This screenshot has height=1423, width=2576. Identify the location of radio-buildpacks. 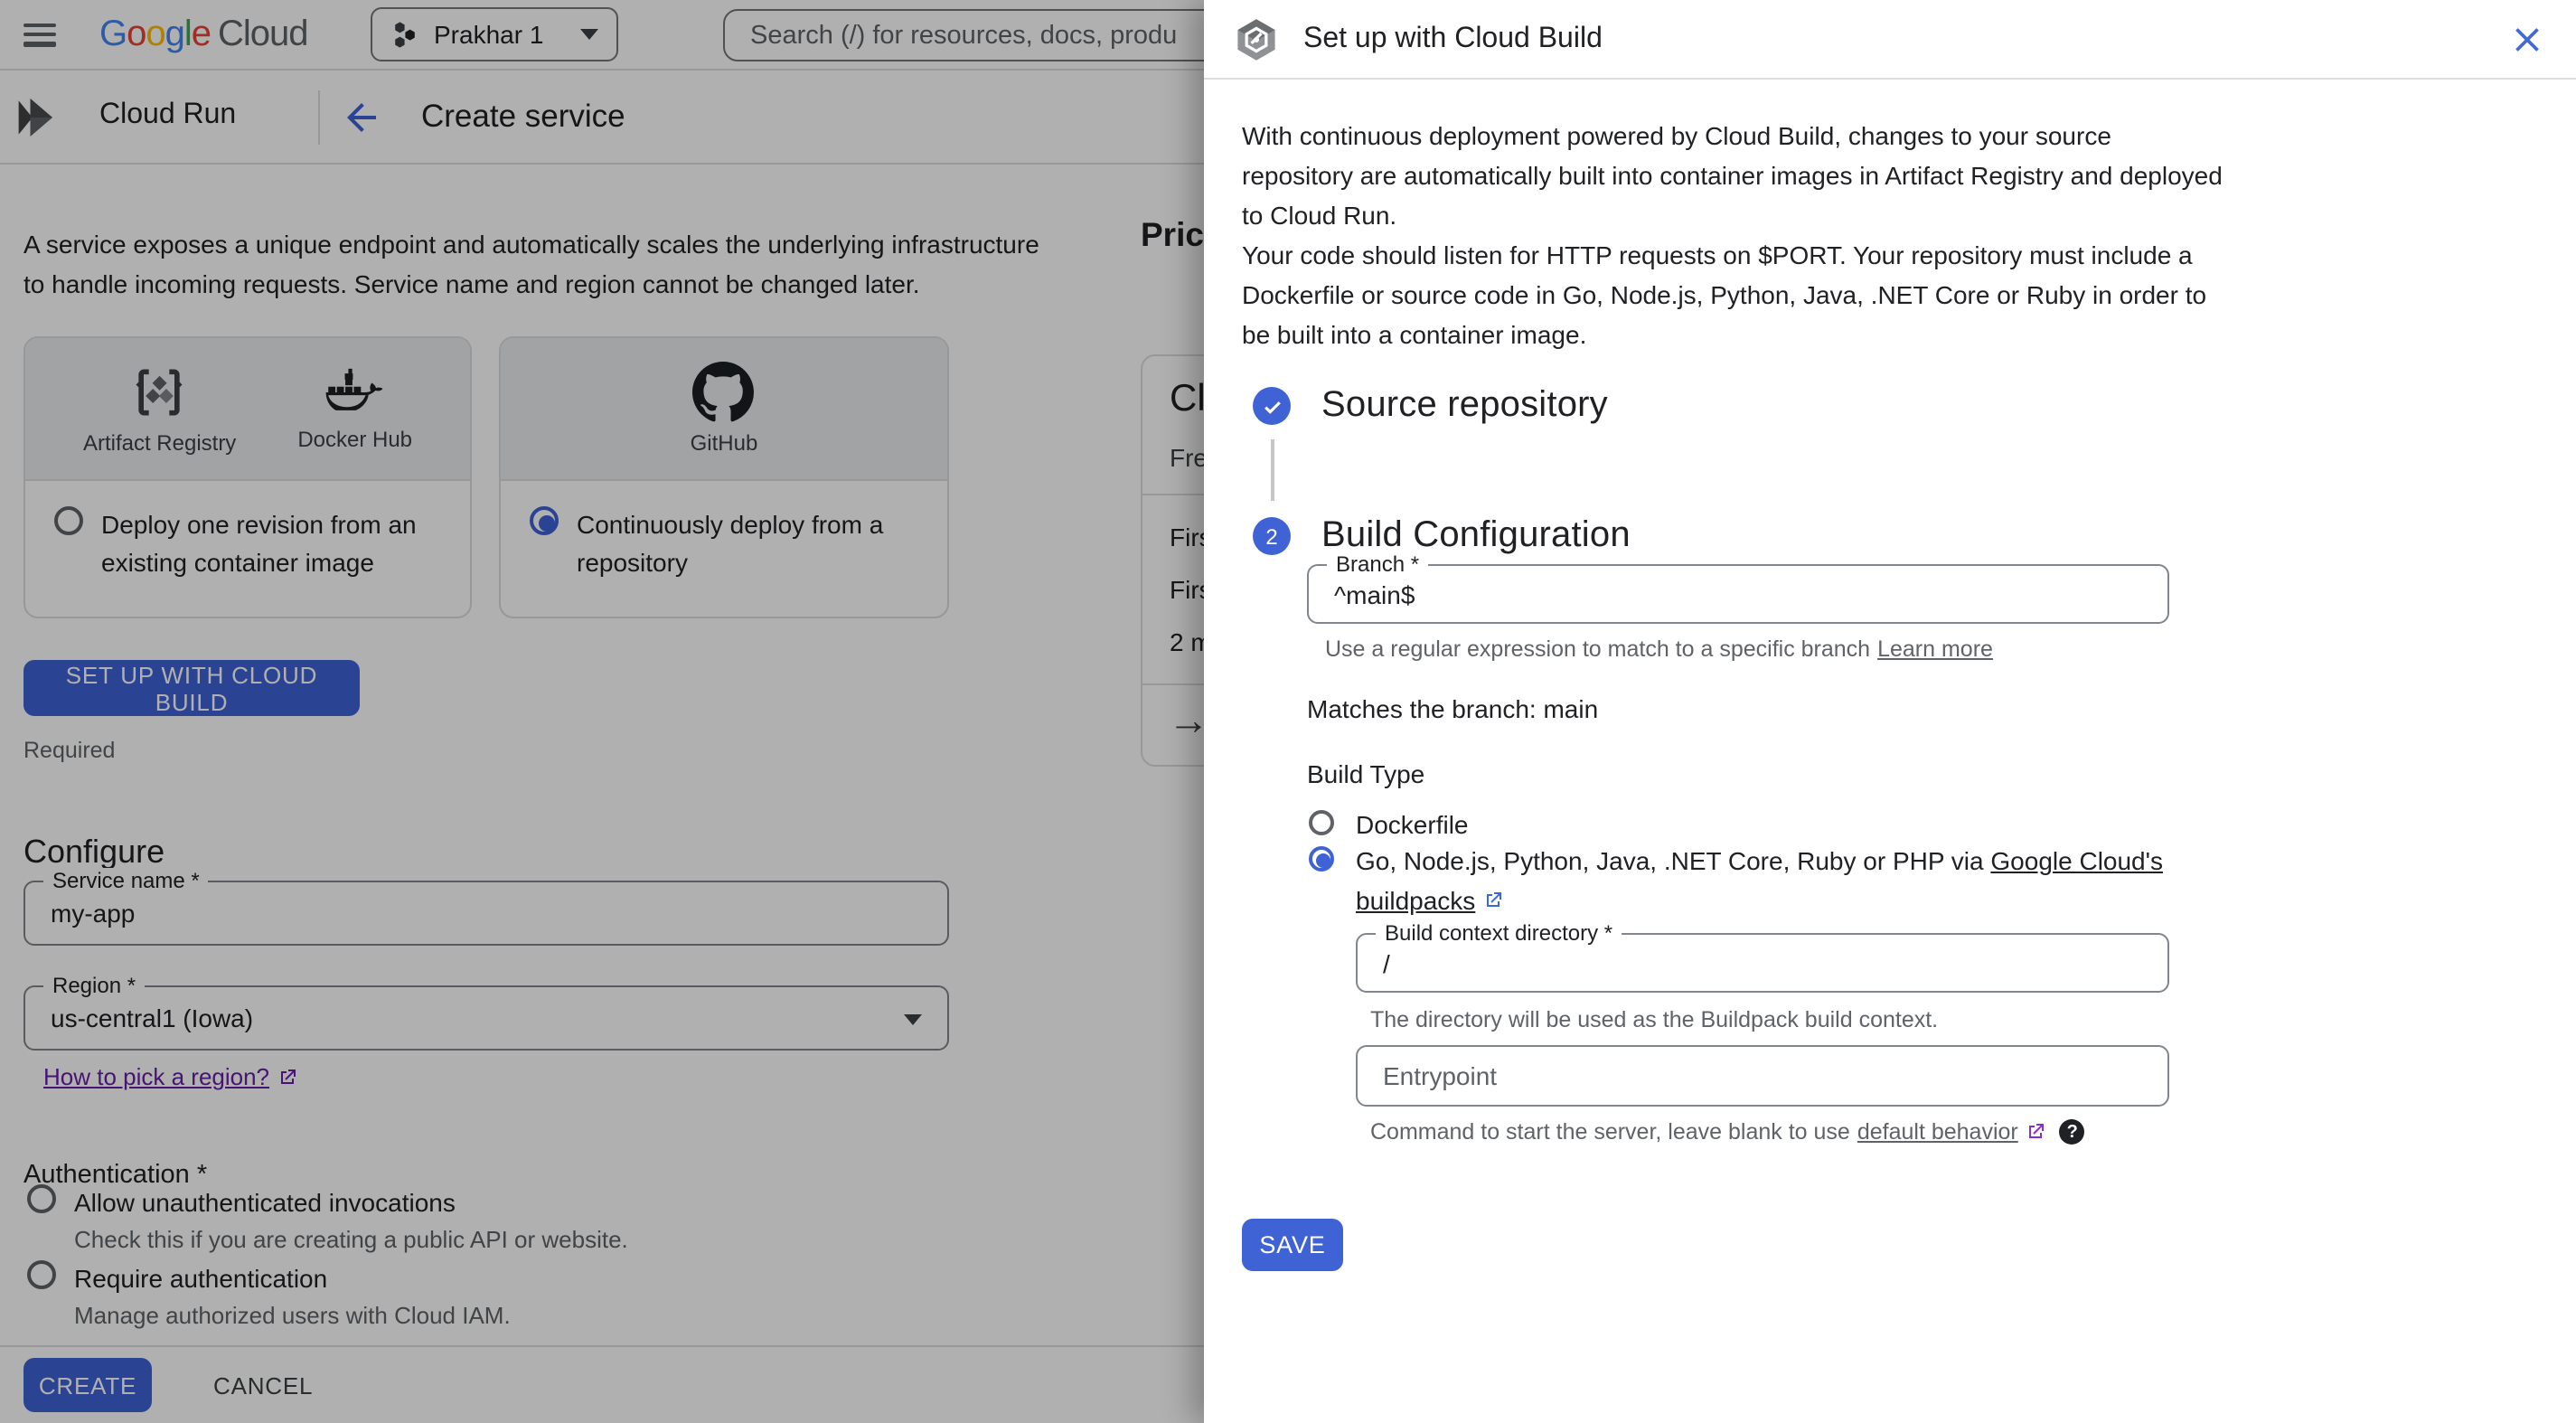
(1322, 859).